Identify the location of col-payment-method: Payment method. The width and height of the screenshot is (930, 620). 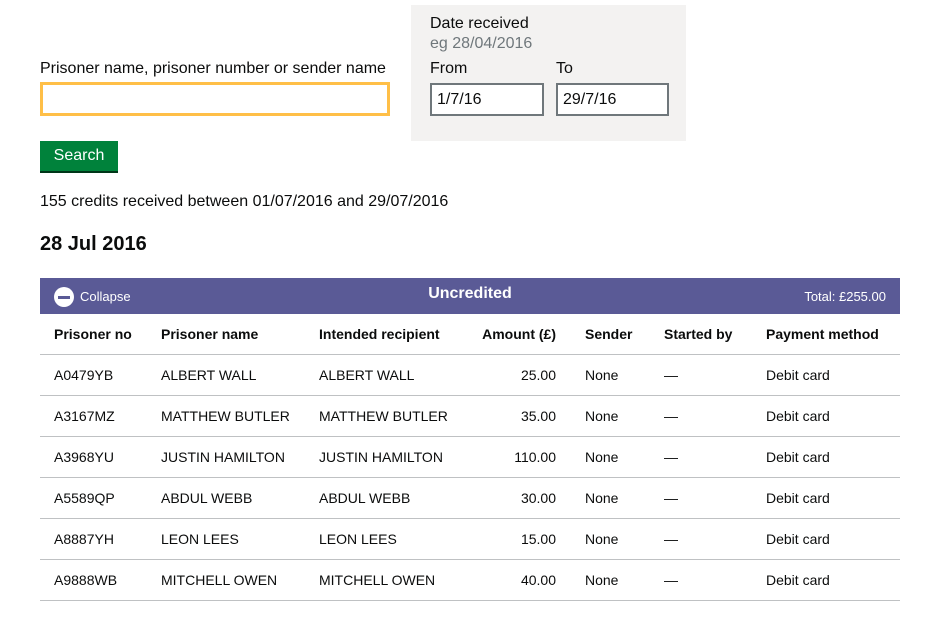
(833, 334).